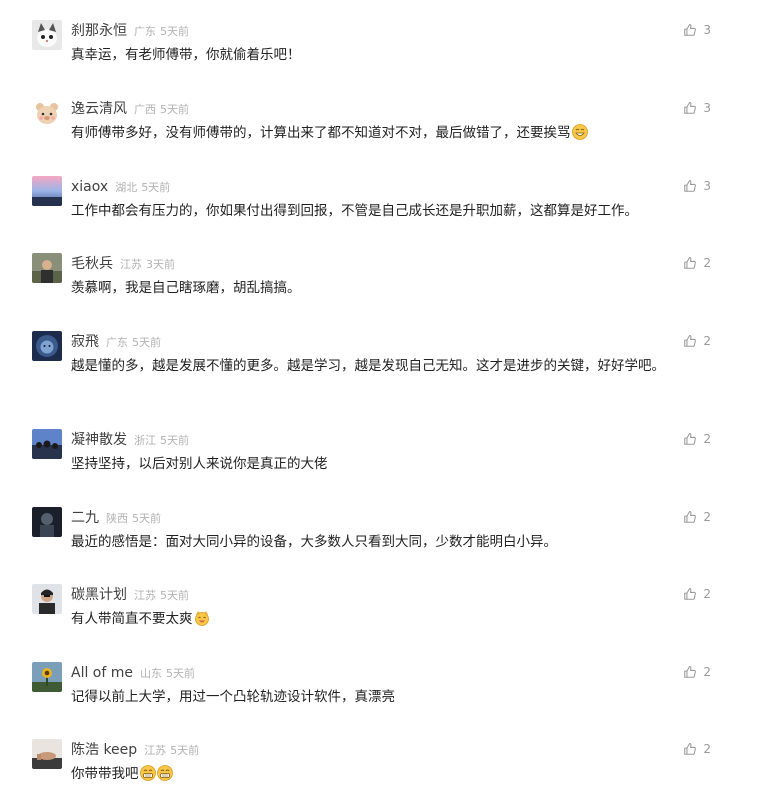 The height and width of the screenshot is (790, 761). What do you see at coordinates (391, 749) in the screenshot?
I see `comment-meta: 陈浩 keep 江苏 5天前` at bounding box center [391, 749].